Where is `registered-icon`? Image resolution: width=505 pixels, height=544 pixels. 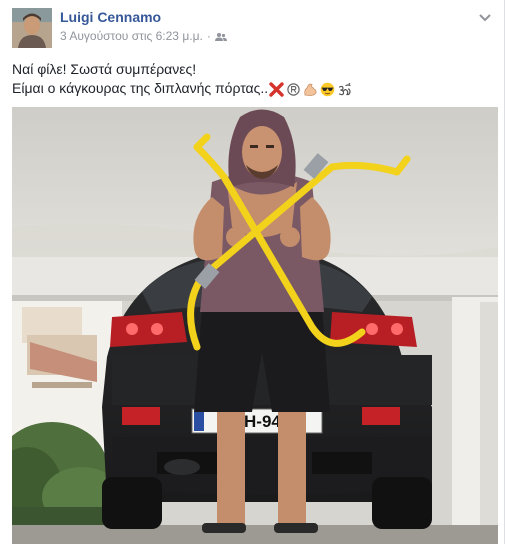
registered-icon is located at coordinates (293, 89).